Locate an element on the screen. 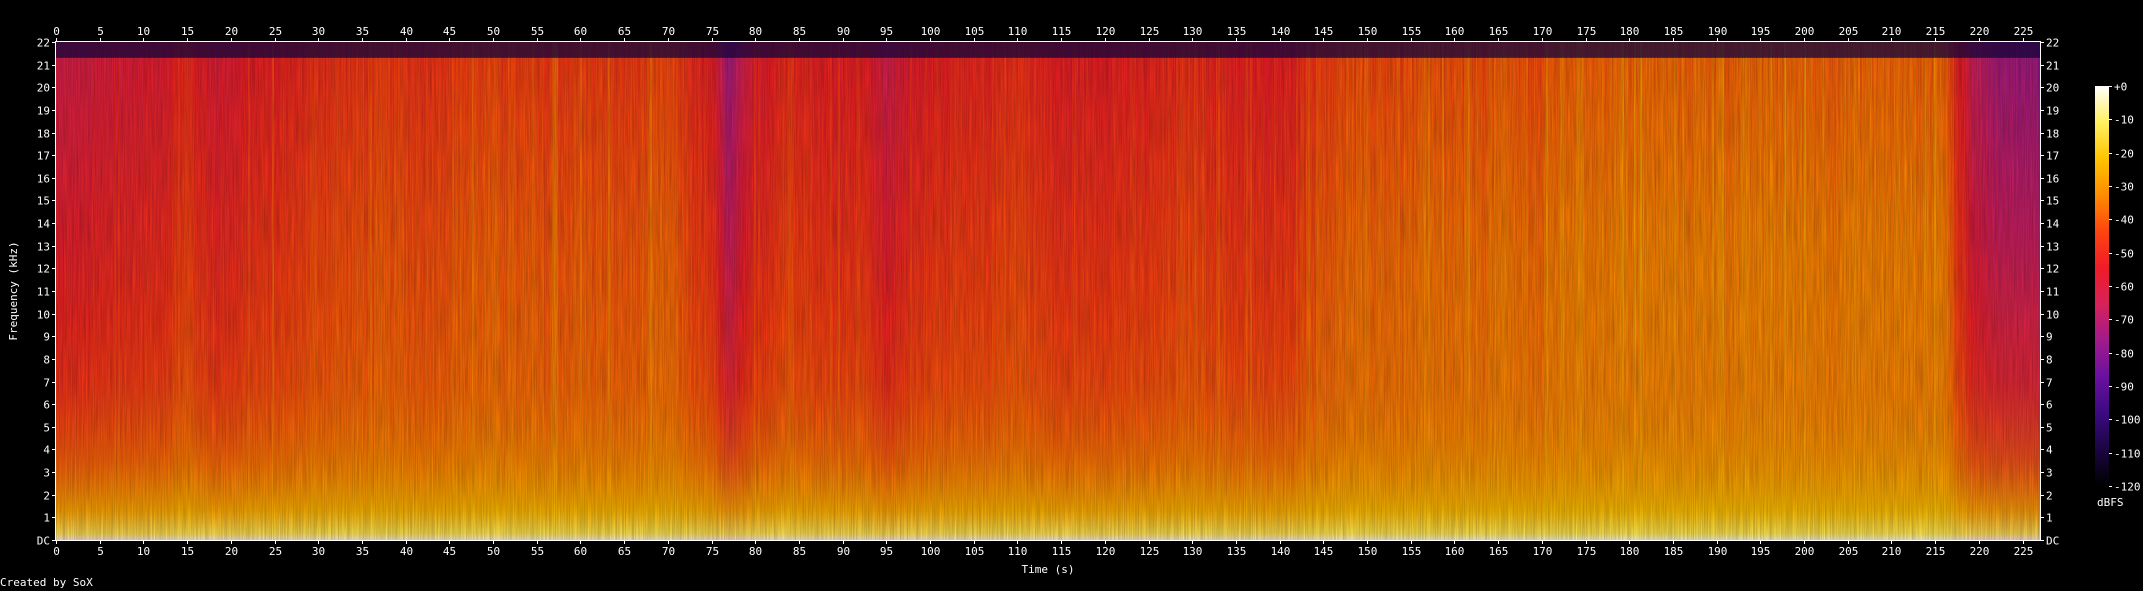 This screenshot has width=2143, height=591. y-tick-label-right: 10 is located at coordinates (2052, 315).